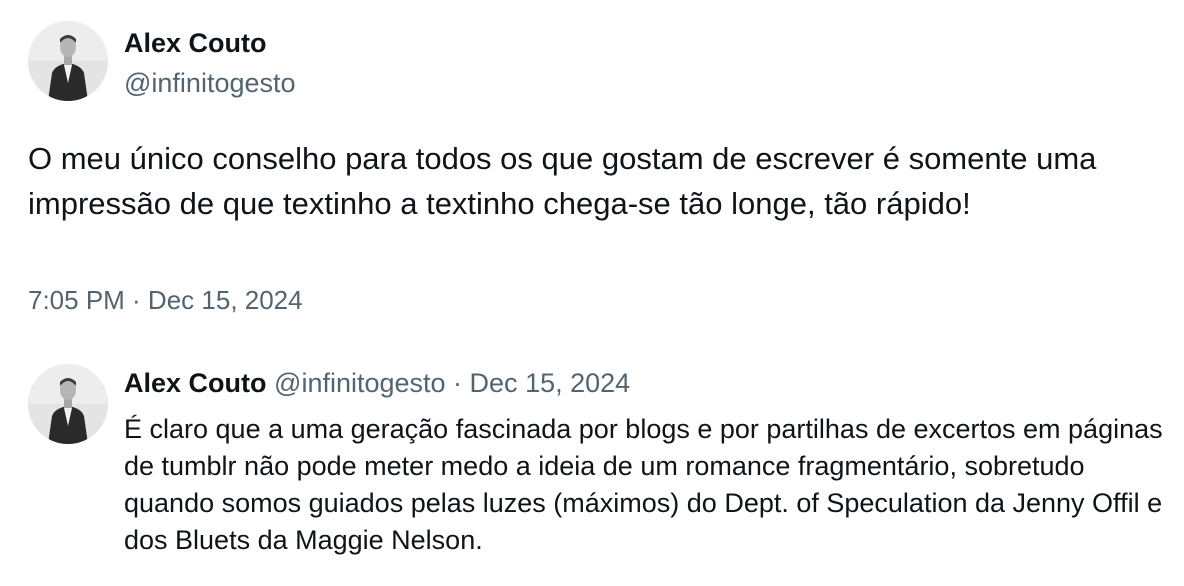 The height and width of the screenshot is (586, 1184). Describe the element at coordinates (360, 383) in the screenshot. I see `reply-author-handle: @infinitogesto` at that location.